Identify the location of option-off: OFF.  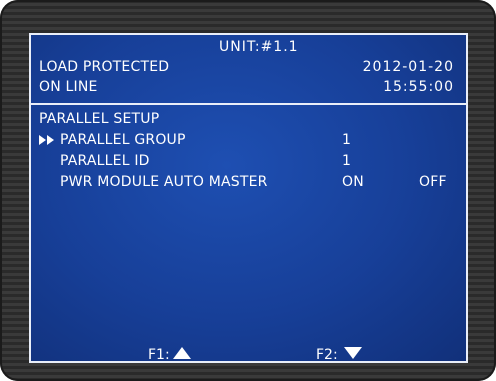
(433, 182).